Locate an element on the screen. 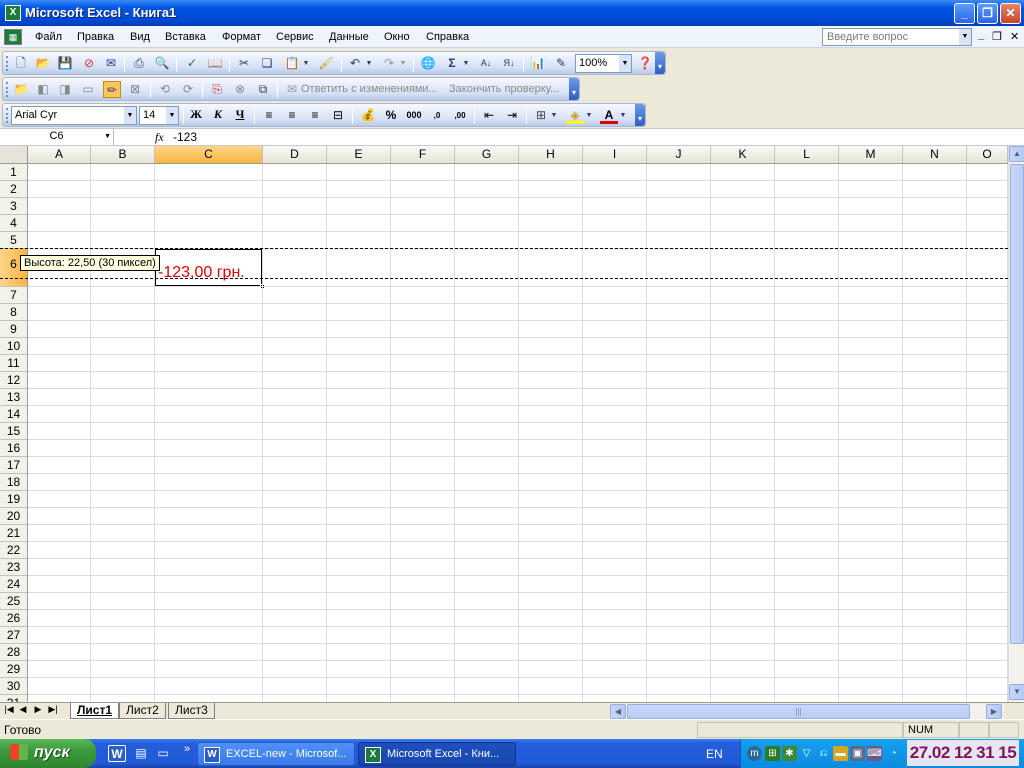 This screenshot has height=768, width=1024. formula-input: -123 is located at coordinates (185, 137).